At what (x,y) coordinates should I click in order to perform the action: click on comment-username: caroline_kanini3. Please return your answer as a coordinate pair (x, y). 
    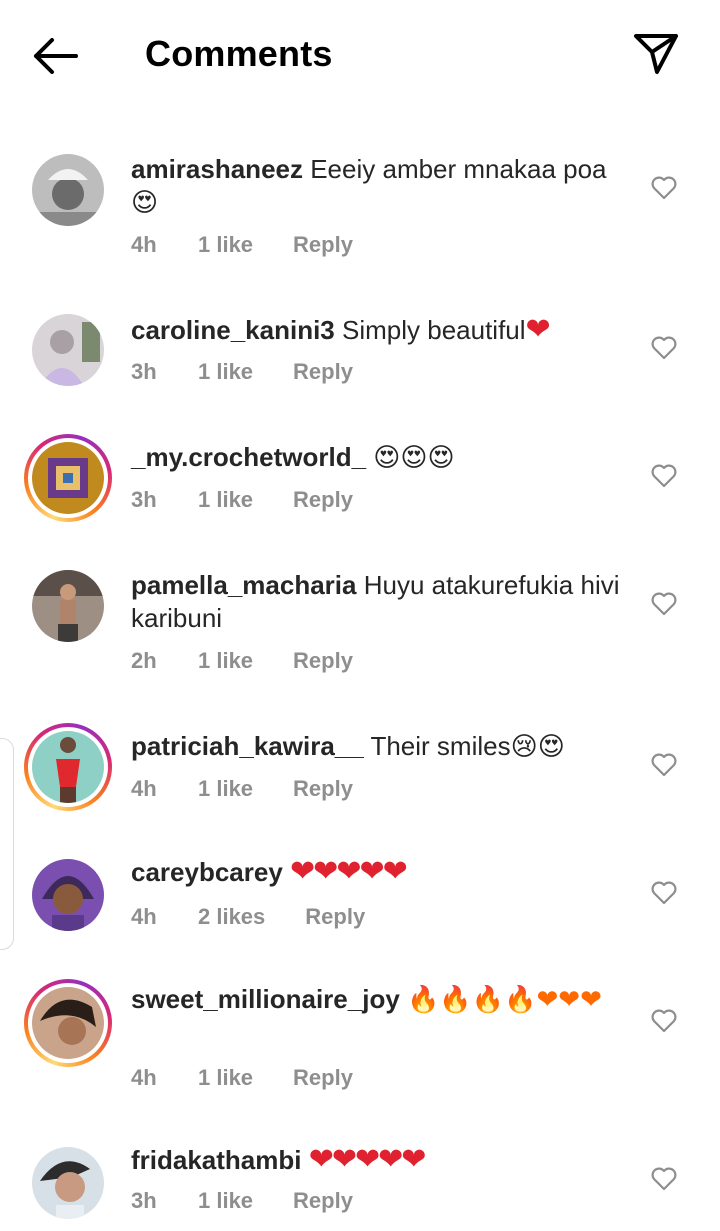
    Looking at the image, I should click on (233, 330).